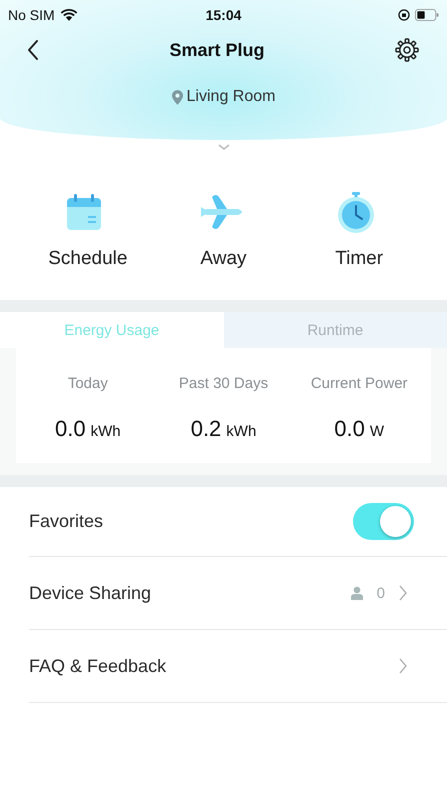 The height and width of the screenshot is (794, 447). I want to click on stat-label: Past 30 Days, so click(223, 383).